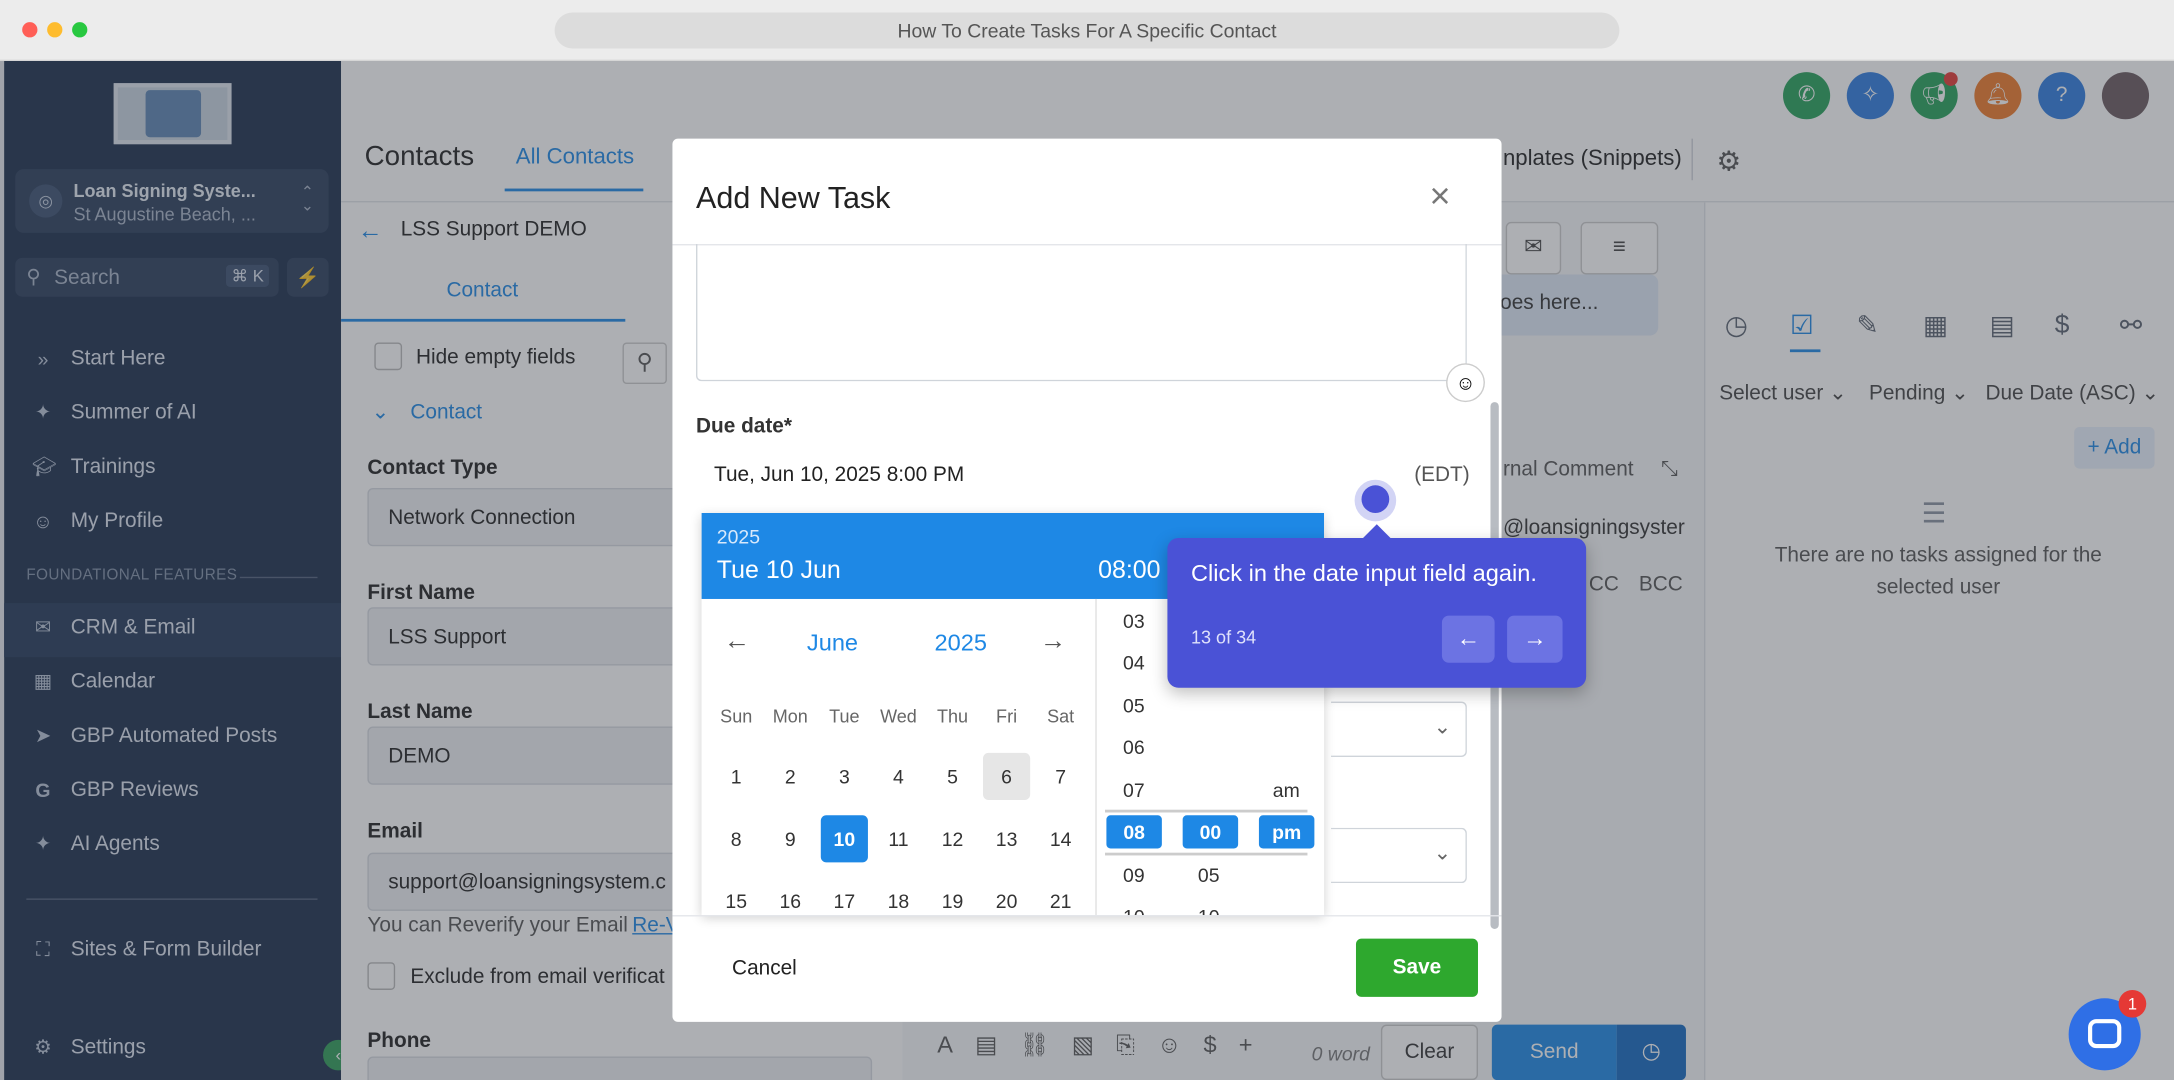 The height and width of the screenshot is (1080, 2174). What do you see at coordinates (898, 776) in the screenshot?
I see `day-cell: 4` at bounding box center [898, 776].